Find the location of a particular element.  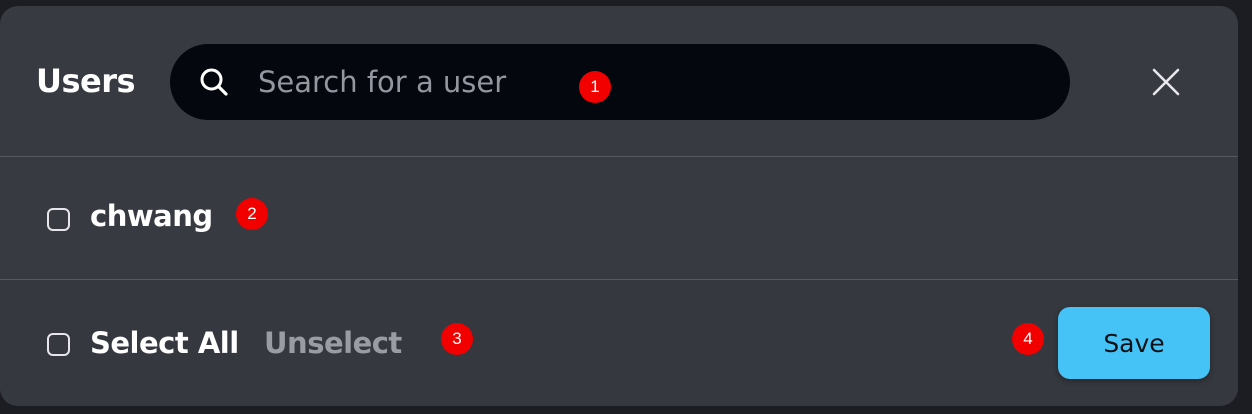

search-icon is located at coordinates (214, 82).